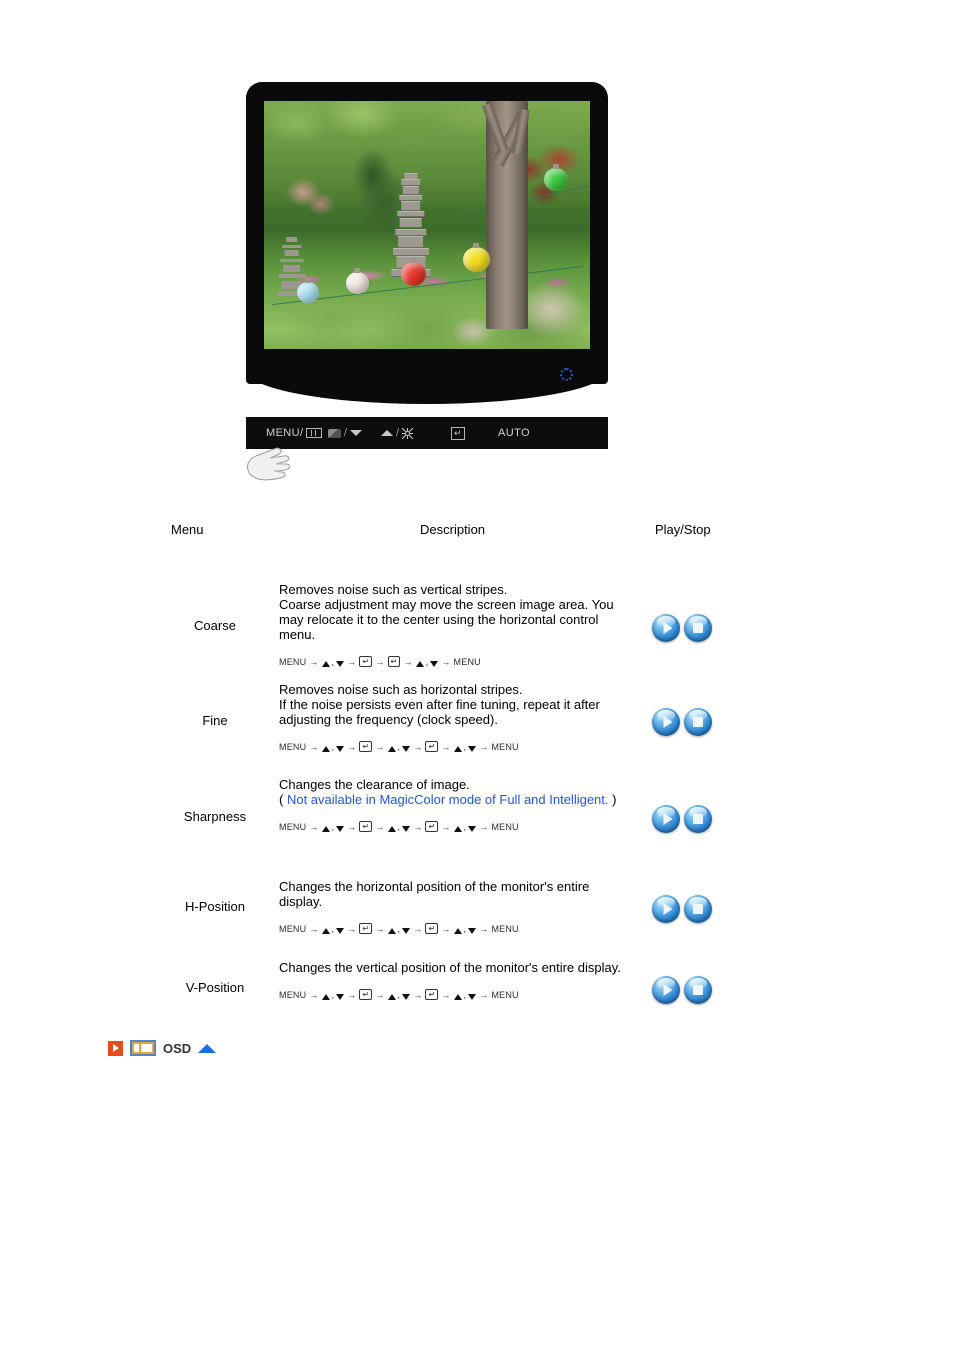 This screenshot has height=1351, width=954. I want to click on row-play-stop-controls, so click(687, 990).